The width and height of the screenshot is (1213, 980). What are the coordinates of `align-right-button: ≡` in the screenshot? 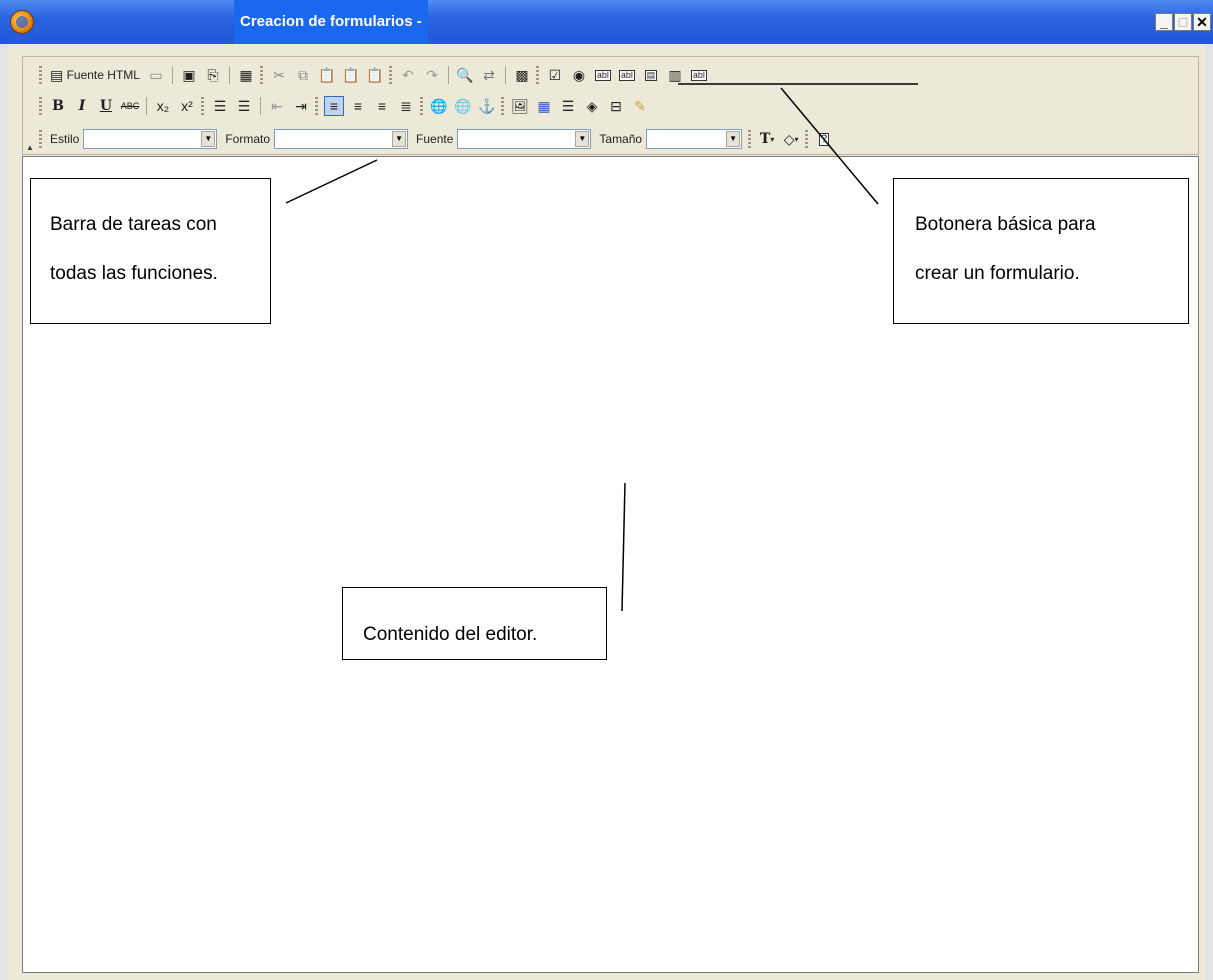 It's located at (382, 106).